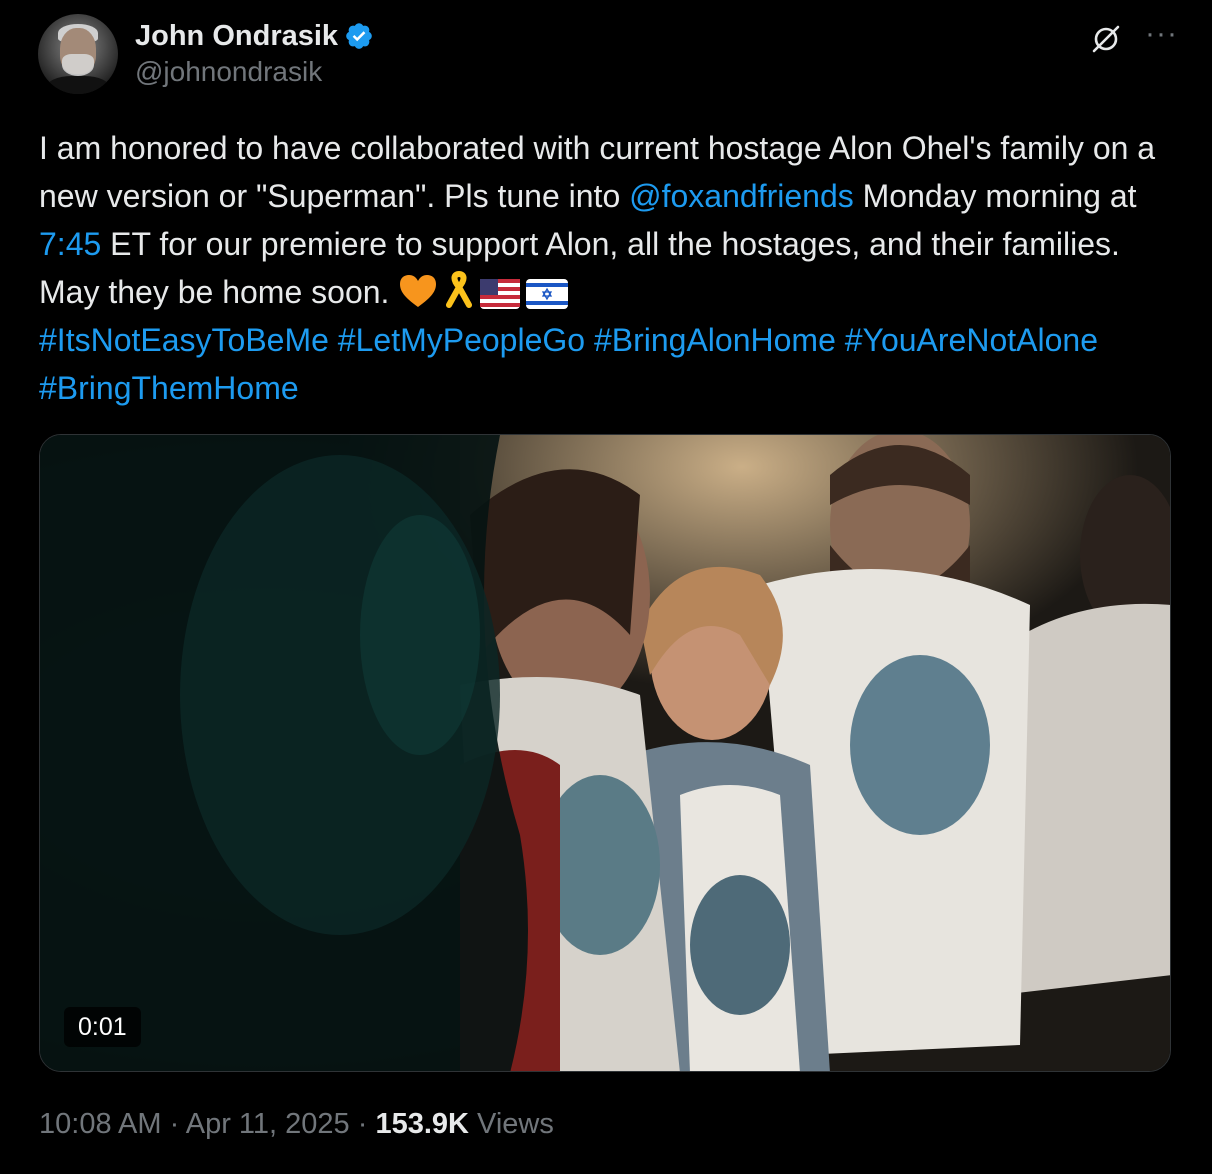  Describe the element at coordinates (359, 36) in the screenshot. I see `verified-badge-icon` at that location.